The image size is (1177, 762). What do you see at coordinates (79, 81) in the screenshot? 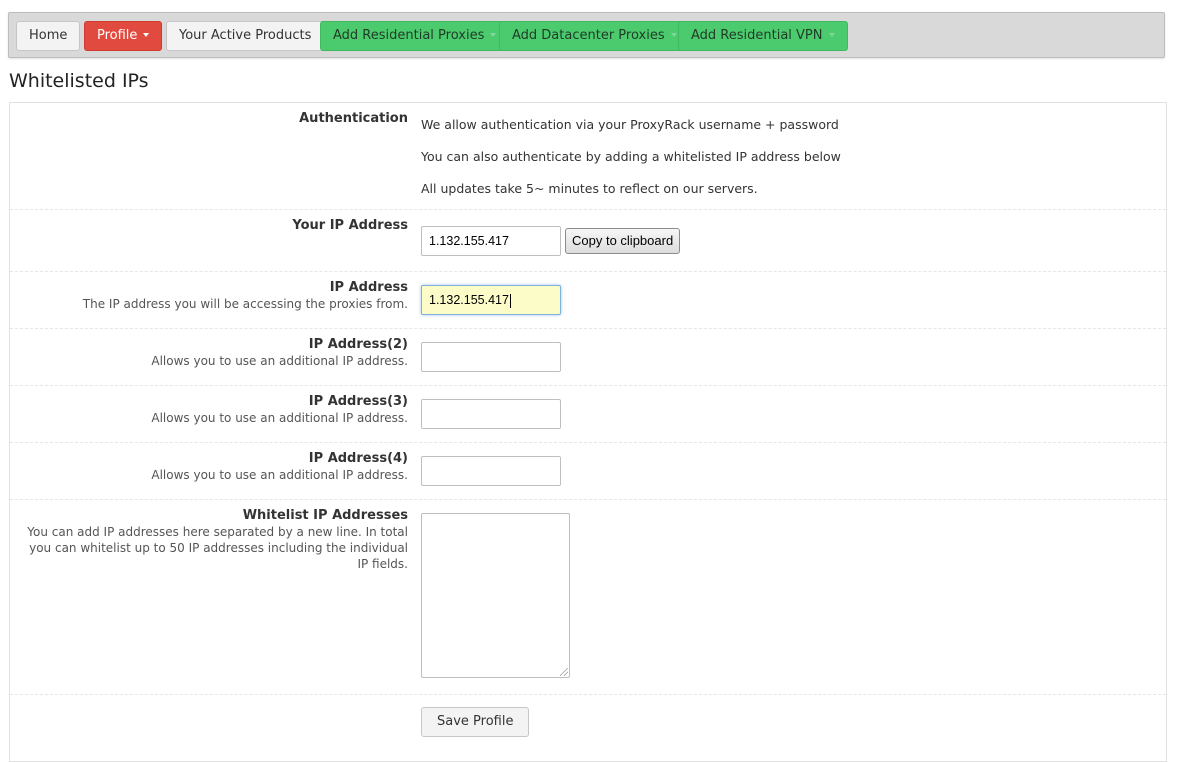
I see `page-title: Whitelisted IPs` at bounding box center [79, 81].